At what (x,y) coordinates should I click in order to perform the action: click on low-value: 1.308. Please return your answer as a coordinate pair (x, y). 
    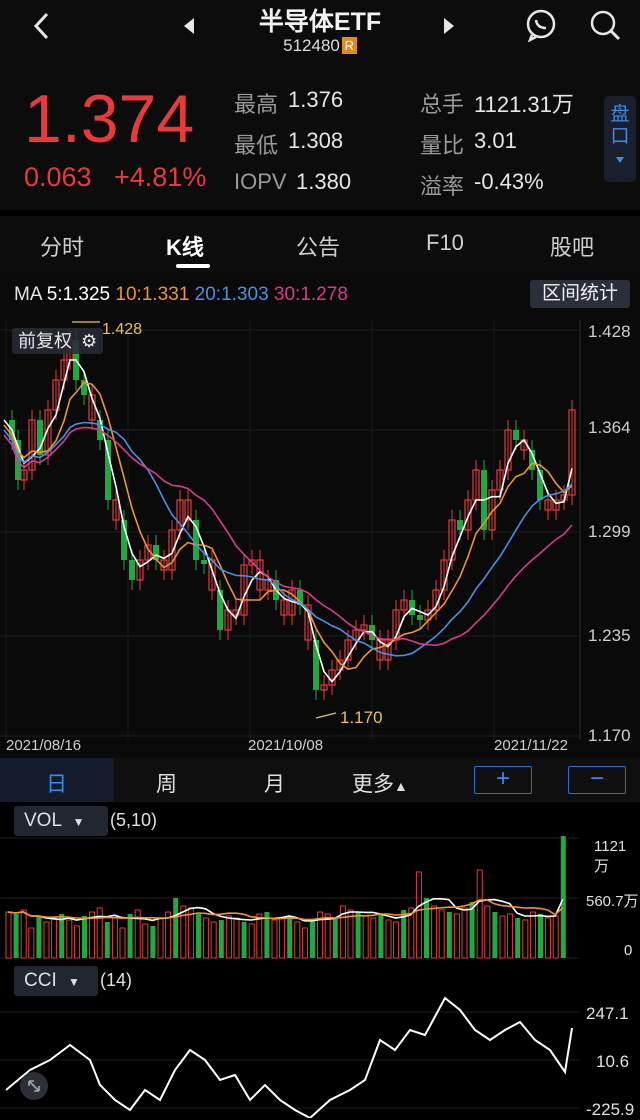
    Looking at the image, I should click on (316, 140).